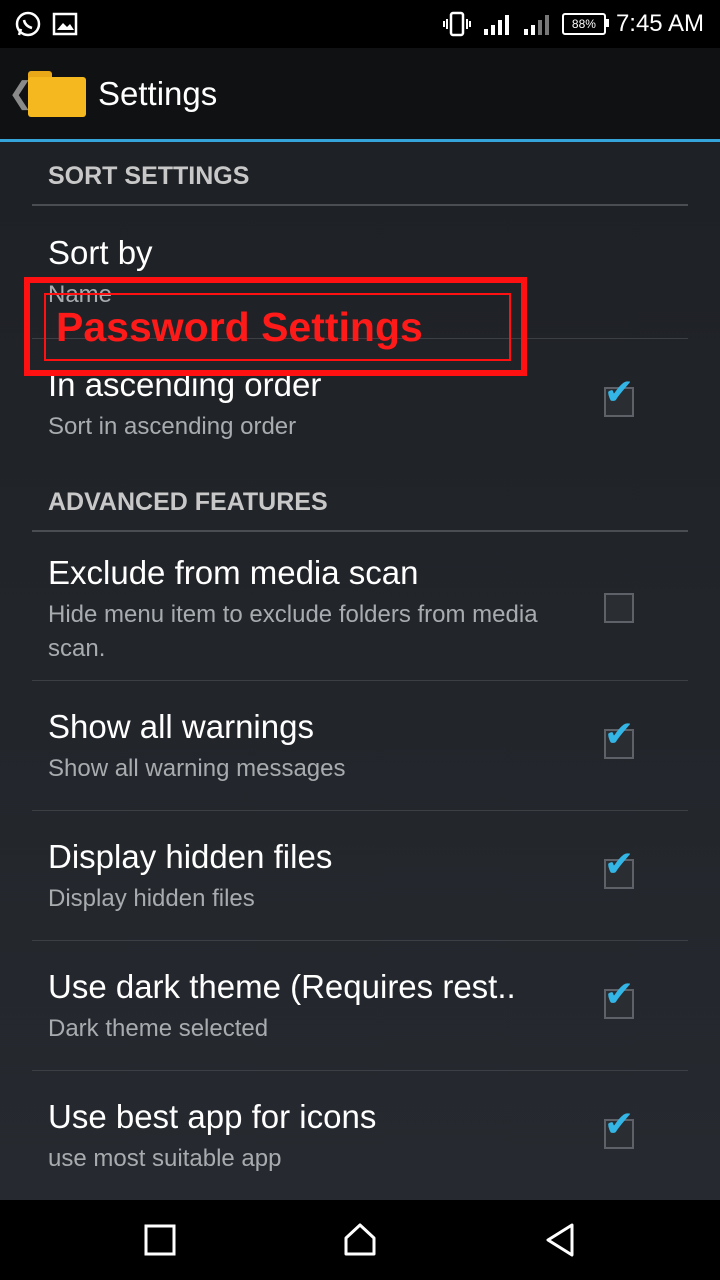 The width and height of the screenshot is (720, 1280). I want to click on checkbox-best-app-icons: ✔, so click(619, 1128).